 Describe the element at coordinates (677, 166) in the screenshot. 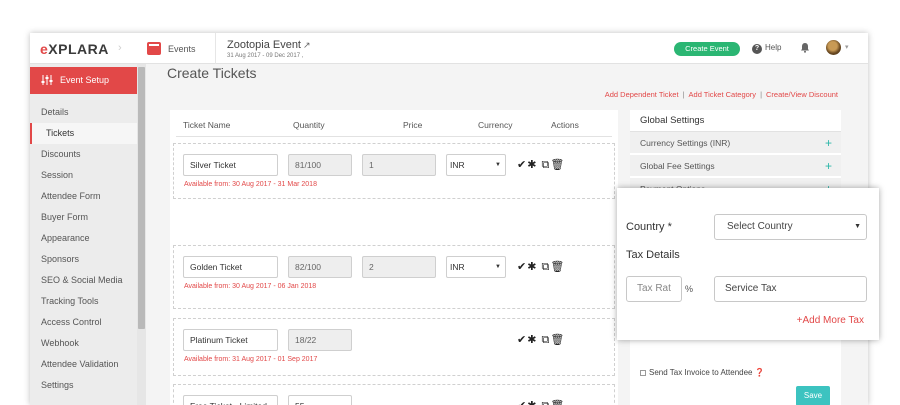

I see `global-fee-settings-label: Global Fee Settings` at that location.